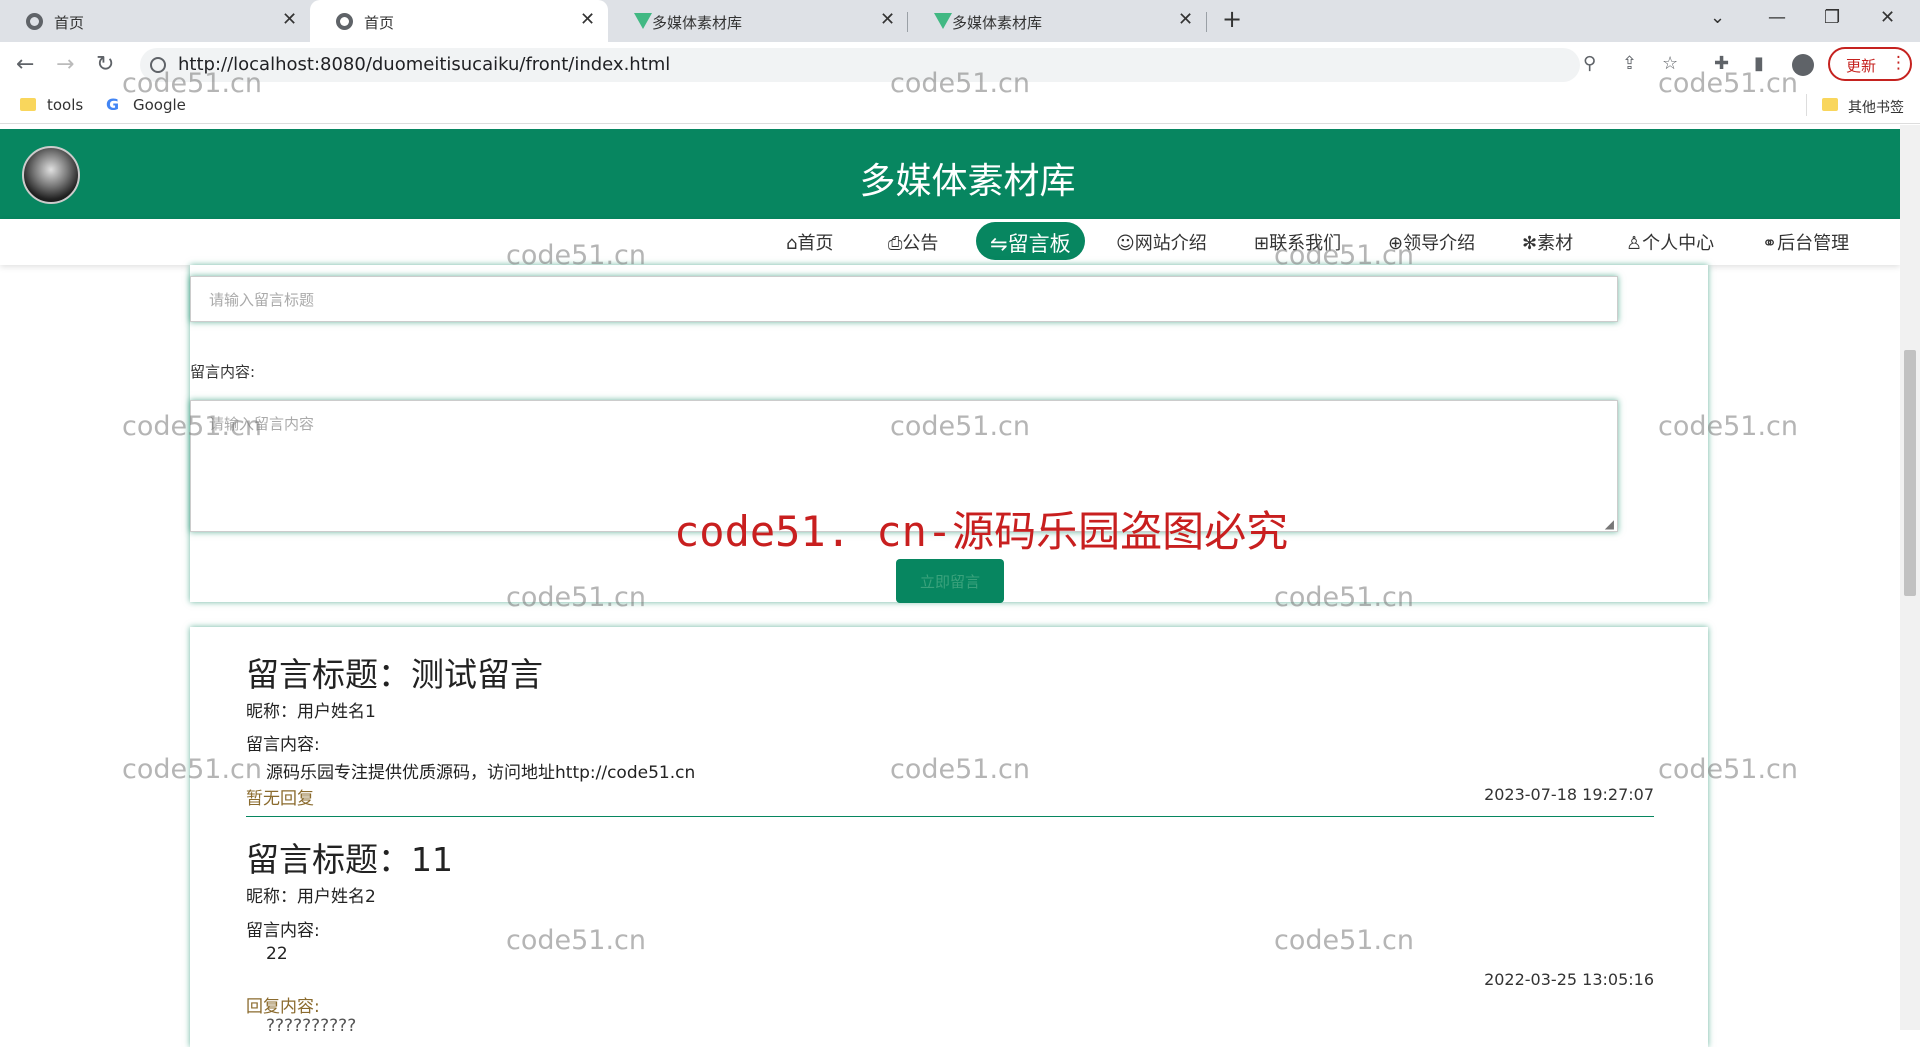 Image resolution: width=1920 pixels, height=1047 pixels. I want to click on message-nickname: 昵称：用户姓名2, so click(311, 897).